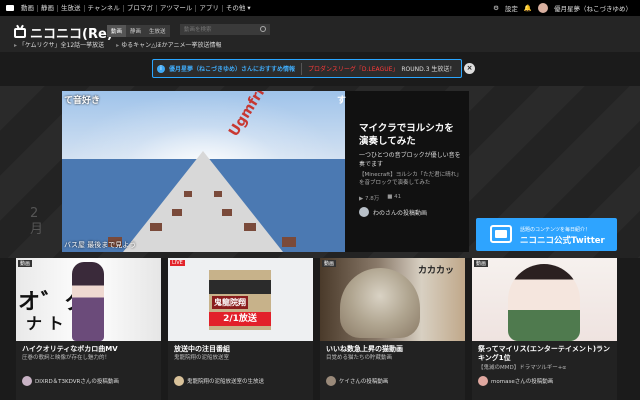 The height and width of the screenshot is (400, 640). Describe the element at coordinates (226, 382) in the screenshot. I see `owner-name: 鬼龍院翔の泥船放送室の生放送` at that location.